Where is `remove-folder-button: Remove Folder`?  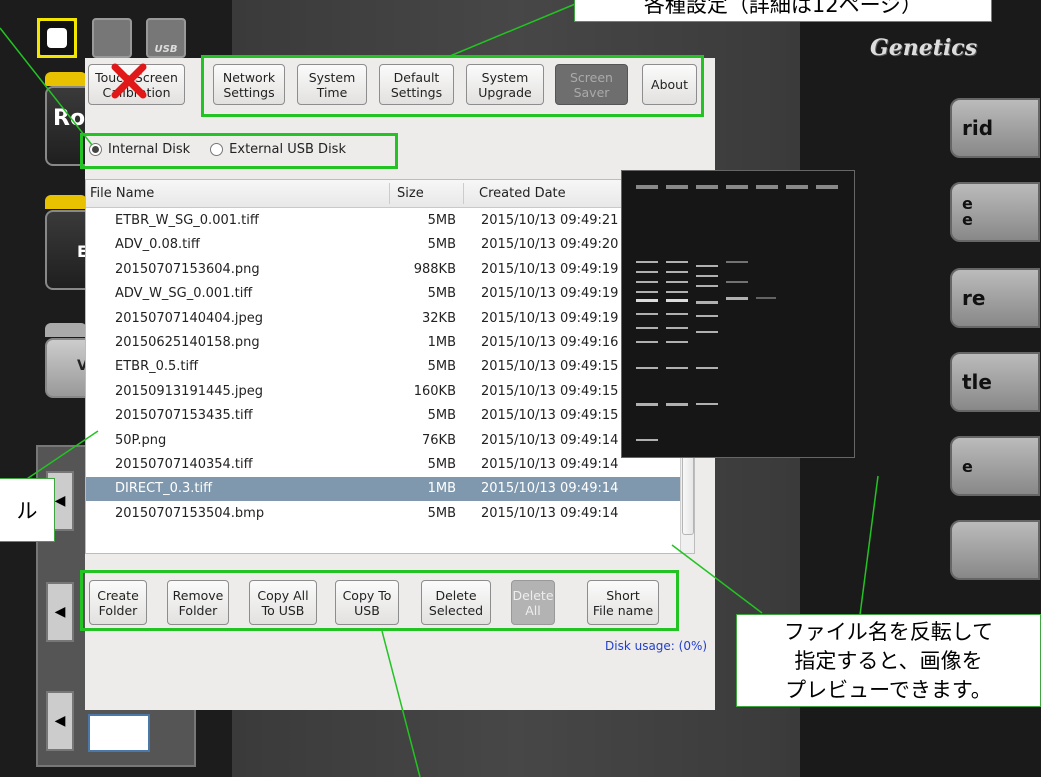
remove-folder-button: Remove Folder is located at coordinates (198, 602).